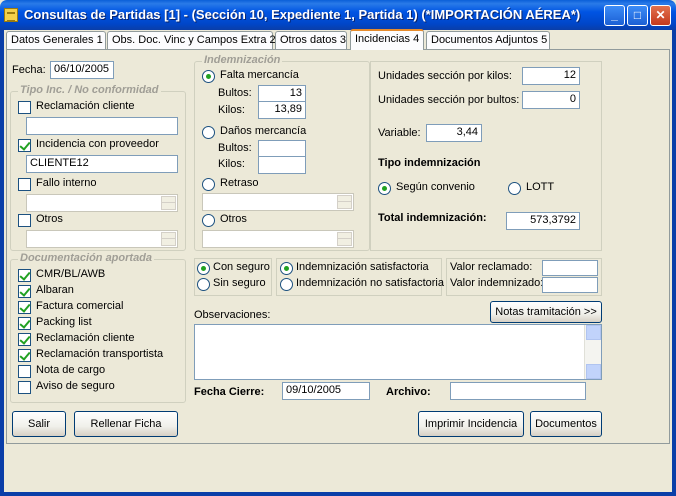  I want to click on falta-kilos-label: Kilos:, so click(231, 110).